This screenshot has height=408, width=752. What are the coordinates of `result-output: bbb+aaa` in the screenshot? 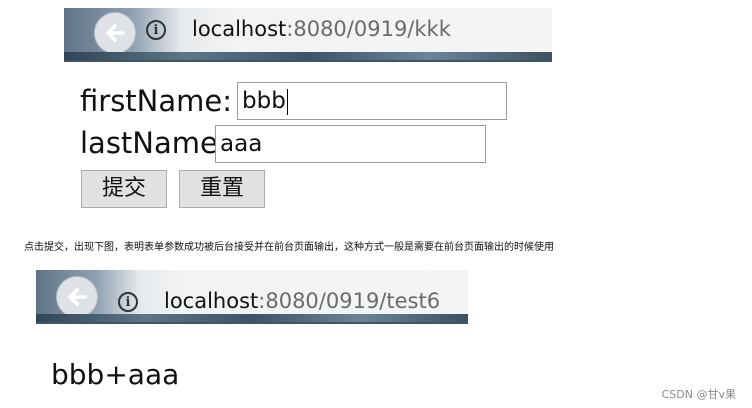 It's located at (115, 374).